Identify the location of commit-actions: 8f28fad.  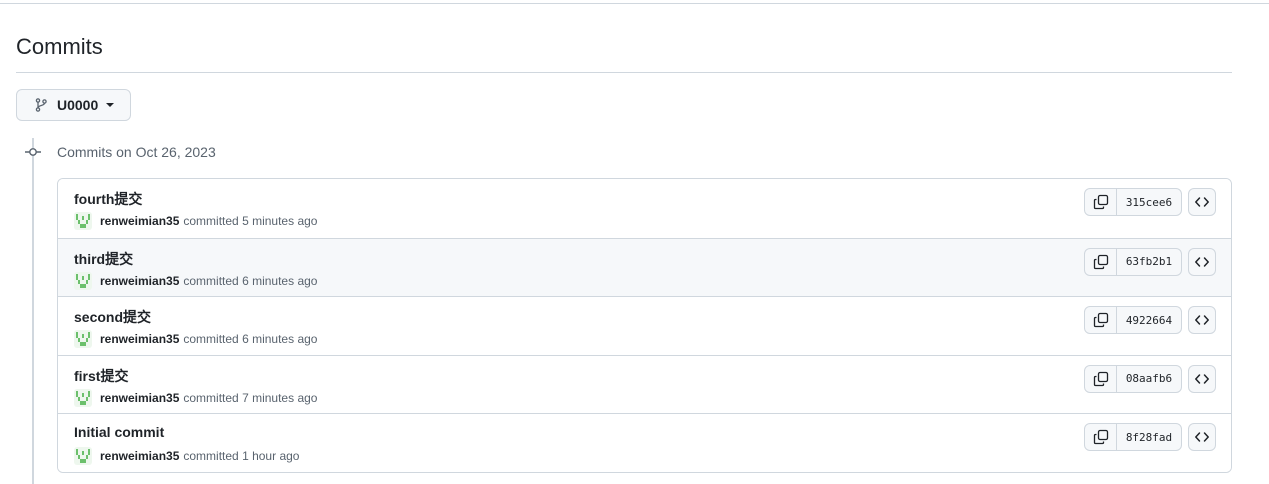
(1150, 437).